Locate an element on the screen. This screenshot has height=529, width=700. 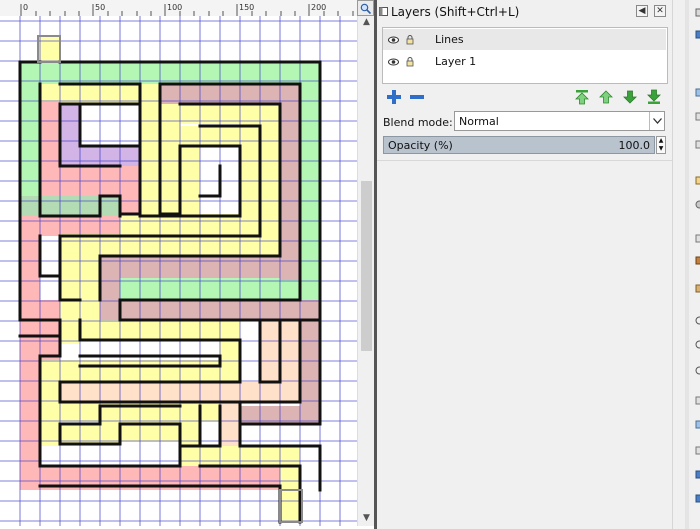
canvas-vertical-scrollbar: ▲ ▼ is located at coordinates (366, 271).